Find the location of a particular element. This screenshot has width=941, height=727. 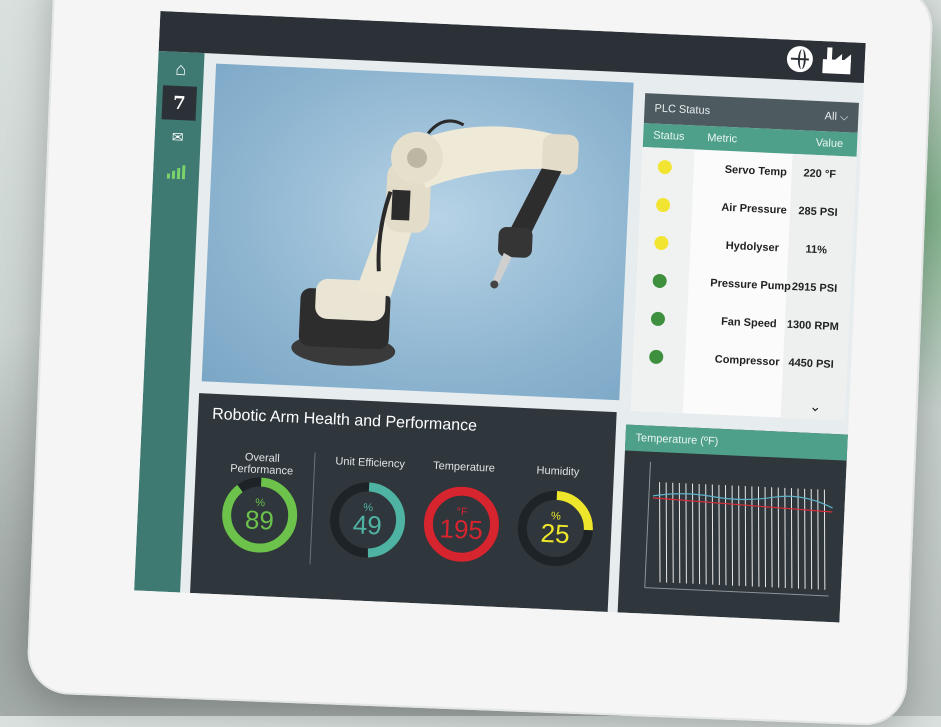

gauge-overall-performance: Overall Performance % 89 is located at coordinates (260, 505).